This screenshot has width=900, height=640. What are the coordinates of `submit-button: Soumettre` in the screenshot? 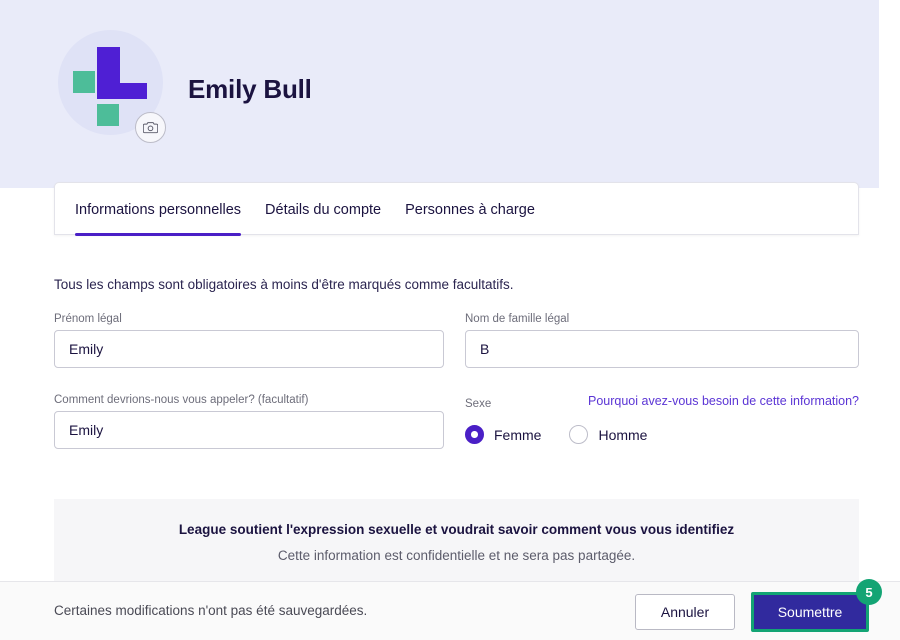 It's located at (810, 612).